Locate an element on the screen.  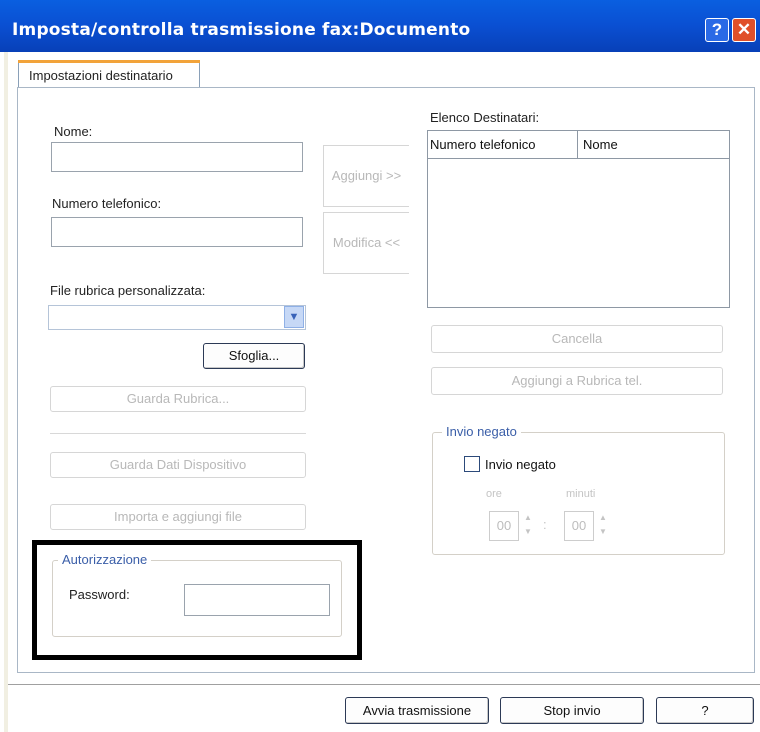
phonebook-file-label: File rubrica personalizzata: is located at coordinates (128, 290).